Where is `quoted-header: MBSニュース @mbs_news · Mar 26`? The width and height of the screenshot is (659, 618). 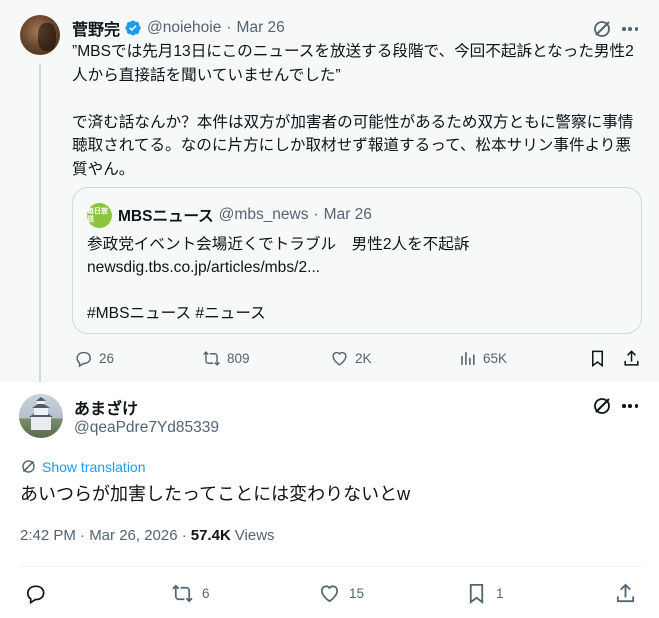 quoted-header: MBSニュース @mbs_news · Mar 26 is located at coordinates (245, 215).